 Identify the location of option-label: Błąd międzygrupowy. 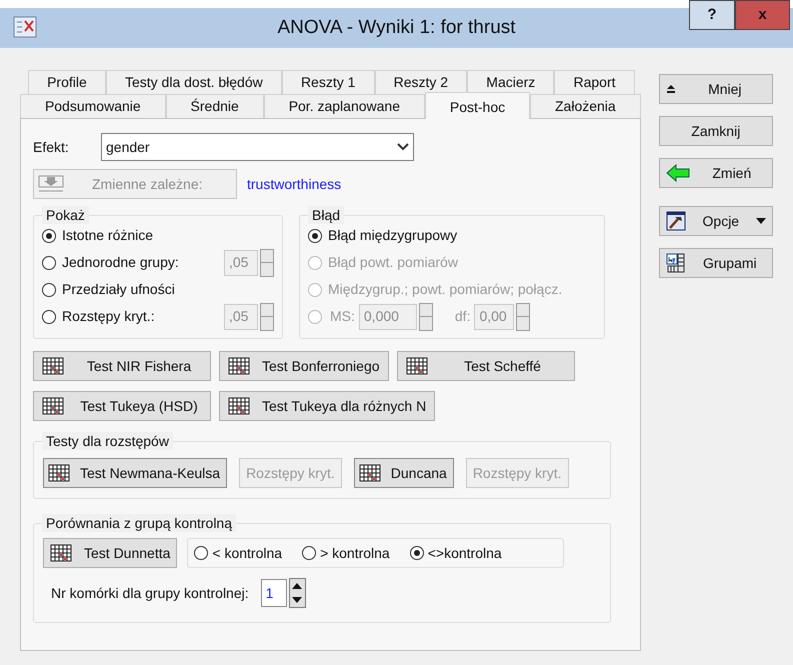
(393, 235).